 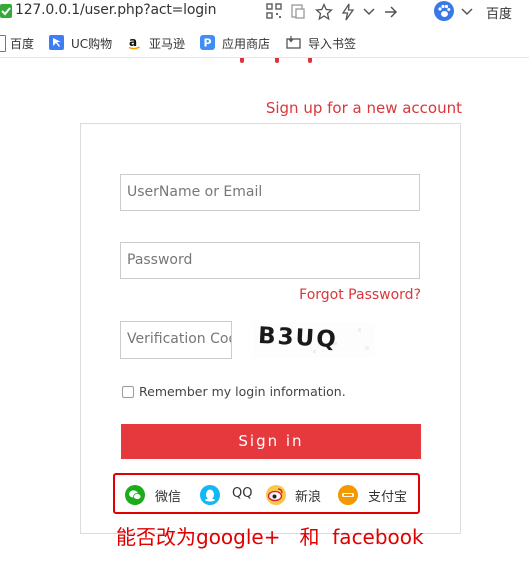 I want to click on site-logo-partial, so click(x=280, y=61).